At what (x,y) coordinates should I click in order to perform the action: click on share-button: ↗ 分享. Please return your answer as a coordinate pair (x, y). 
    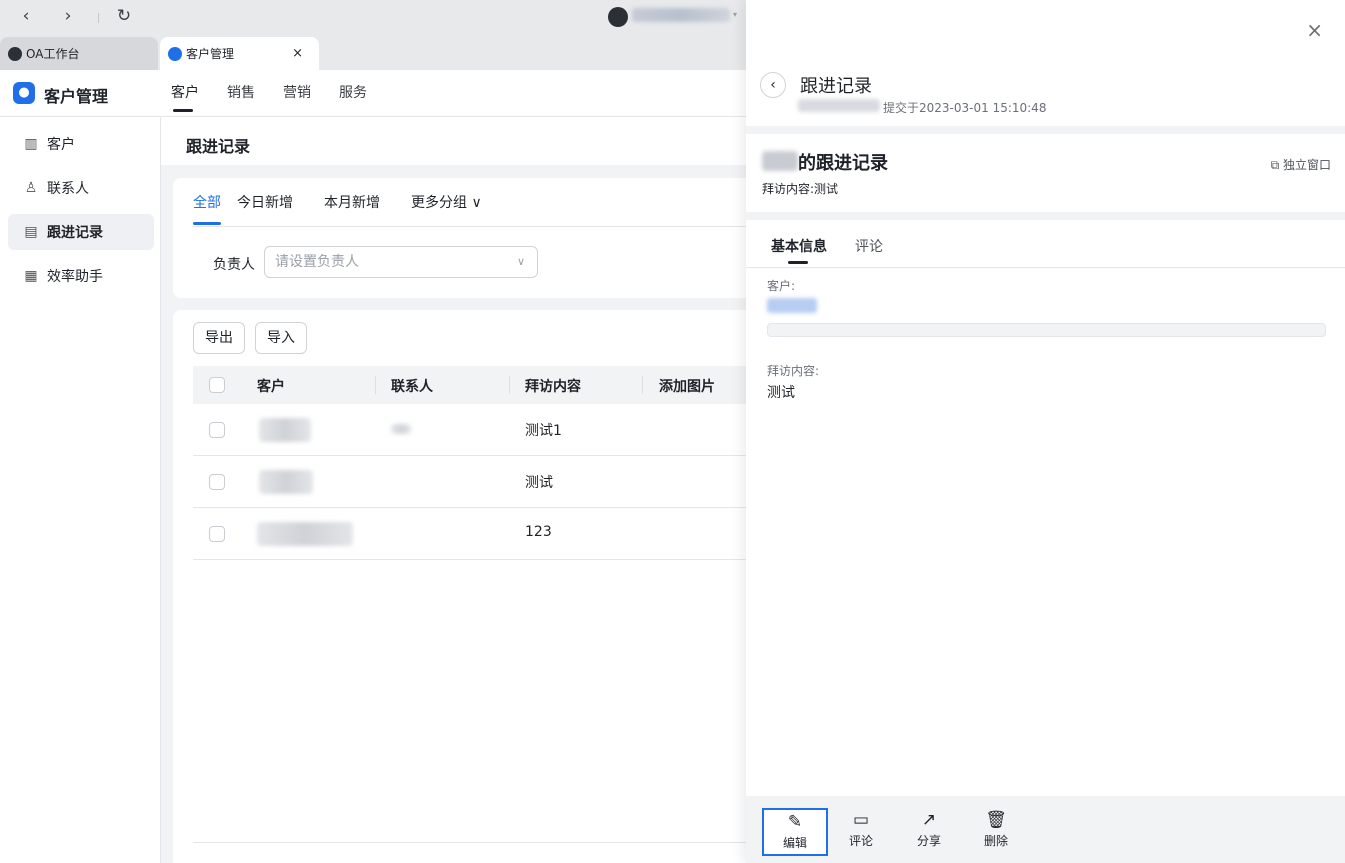
    Looking at the image, I should click on (929, 832).